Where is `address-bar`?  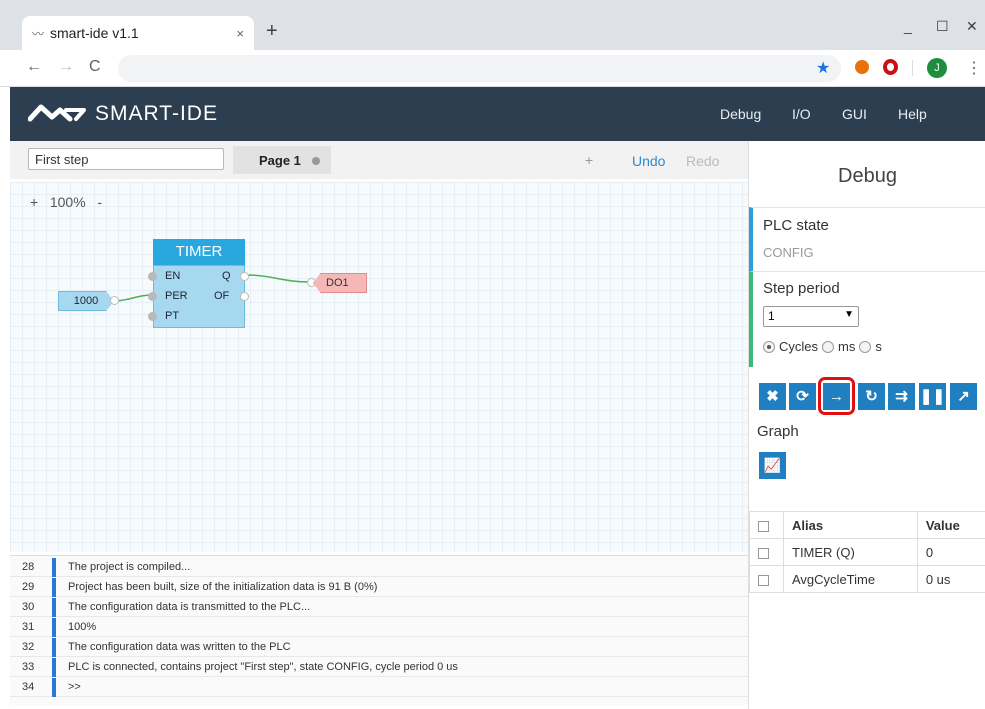 address-bar is located at coordinates (479, 68).